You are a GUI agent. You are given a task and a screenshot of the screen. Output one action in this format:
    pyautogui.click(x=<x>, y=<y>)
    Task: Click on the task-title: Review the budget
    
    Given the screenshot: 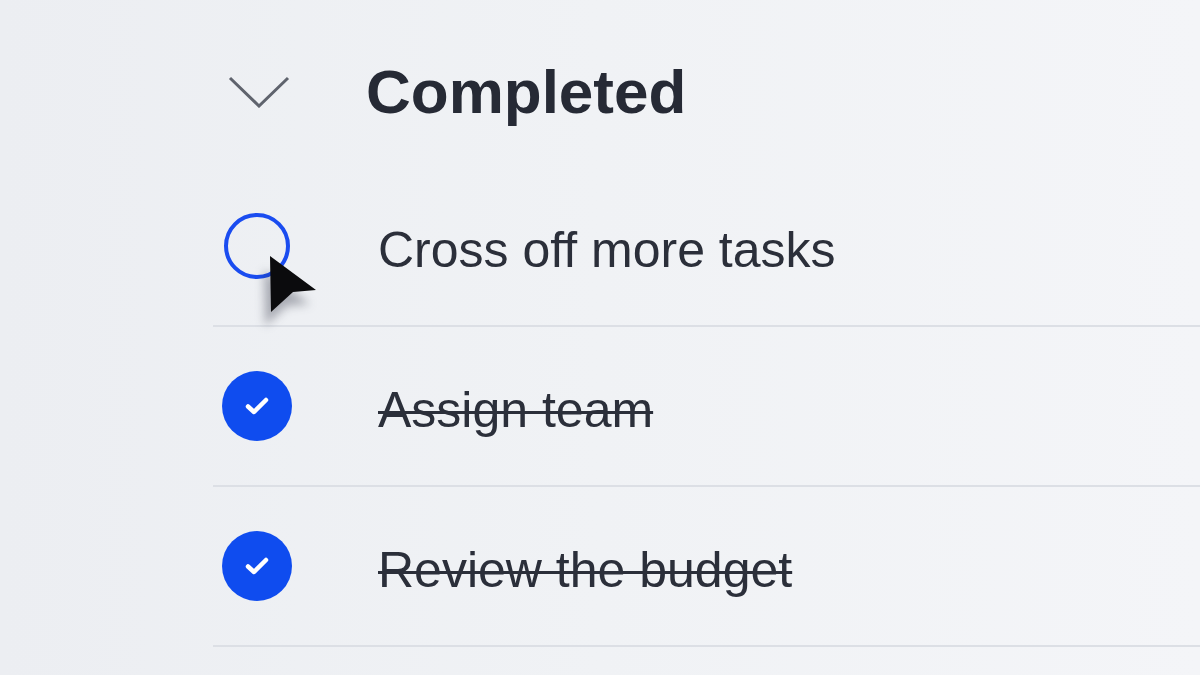 What is the action you would take?
    pyautogui.click(x=585, y=570)
    